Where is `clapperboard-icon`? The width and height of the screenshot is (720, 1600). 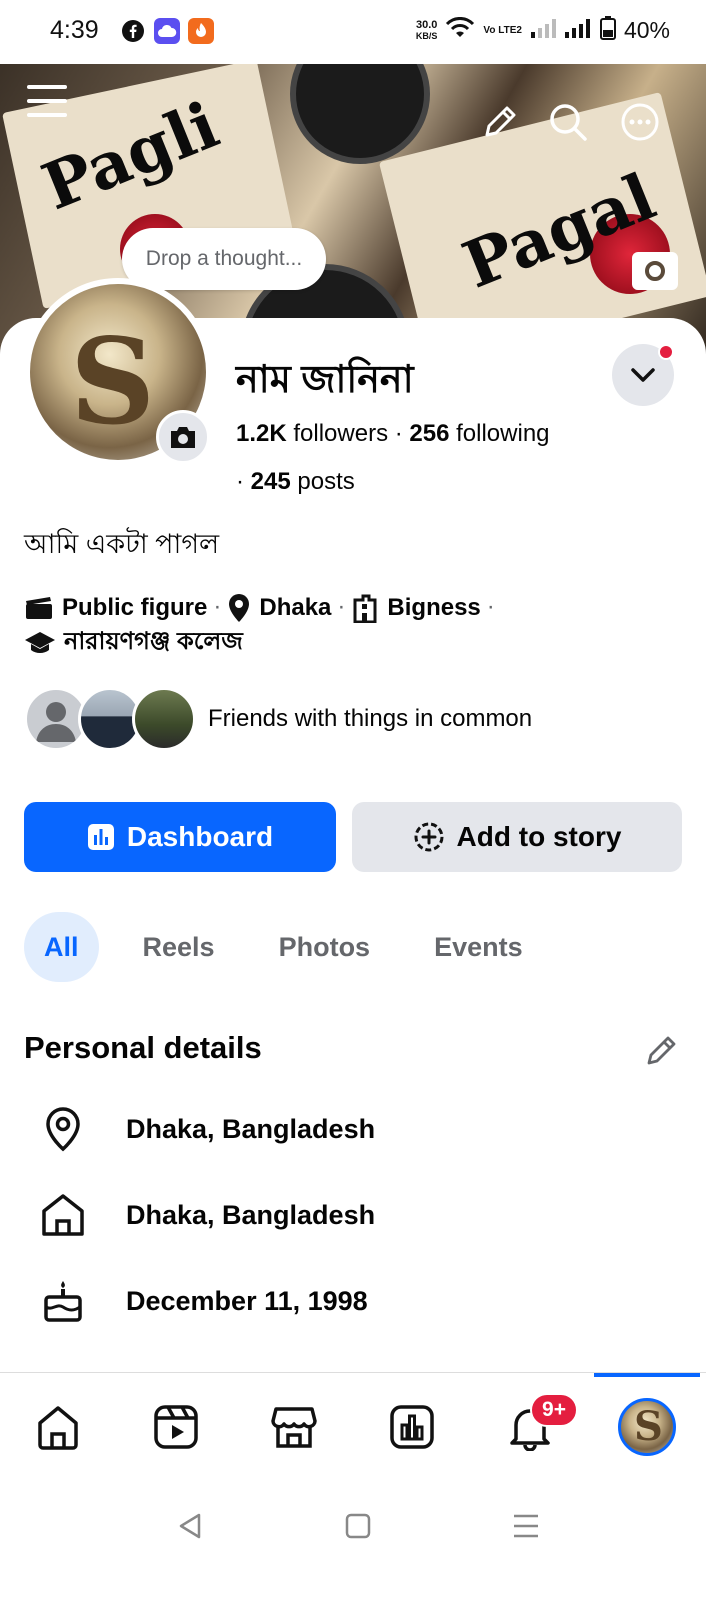
clapperboard-icon is located at coordinates (39, 607).